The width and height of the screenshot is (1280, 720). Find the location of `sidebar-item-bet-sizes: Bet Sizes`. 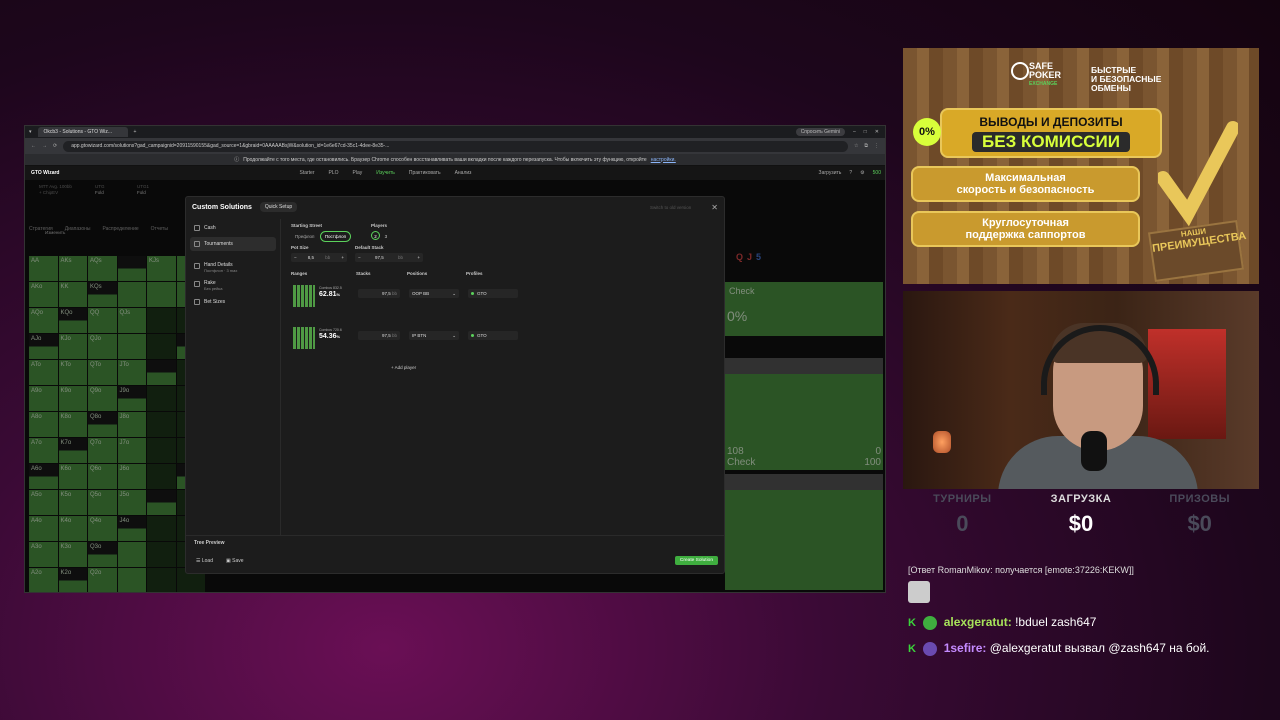

sidebar-item-bet-sizes: Bet Sizes is located at coordinates (233, 302).